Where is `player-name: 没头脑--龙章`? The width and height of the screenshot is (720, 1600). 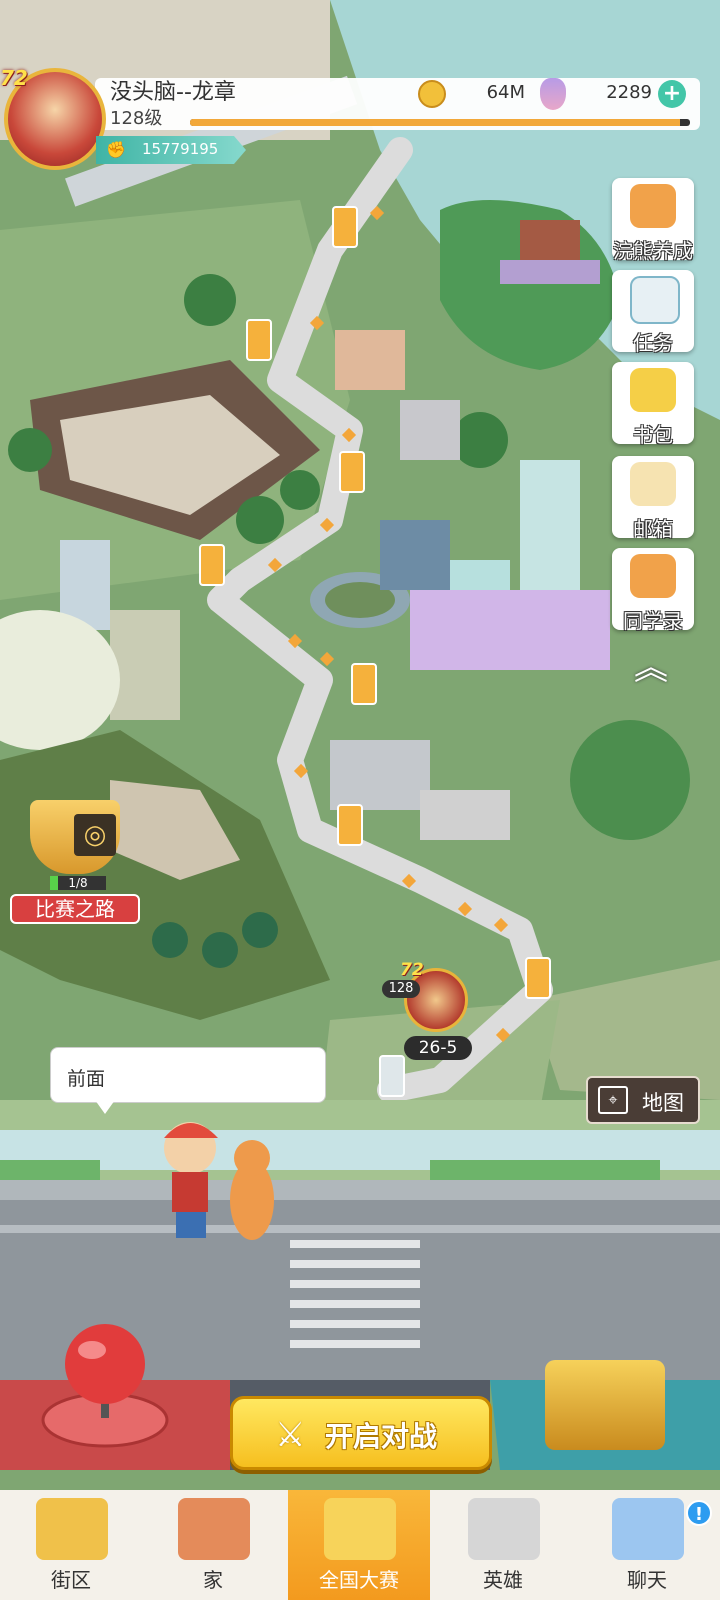
player-name: 没头脑--龙章 is located at coordinates (173, 92).